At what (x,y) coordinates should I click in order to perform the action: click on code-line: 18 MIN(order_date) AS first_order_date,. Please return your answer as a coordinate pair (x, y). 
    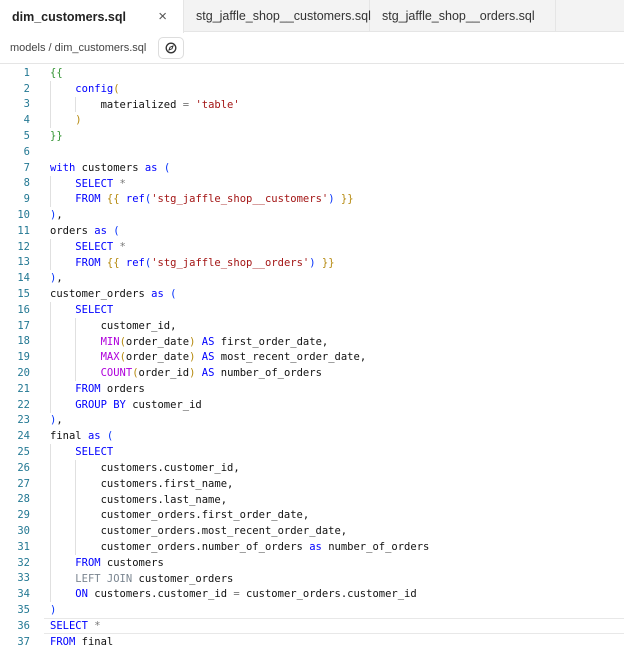
    Looking at the image, I should click on (312, 341).